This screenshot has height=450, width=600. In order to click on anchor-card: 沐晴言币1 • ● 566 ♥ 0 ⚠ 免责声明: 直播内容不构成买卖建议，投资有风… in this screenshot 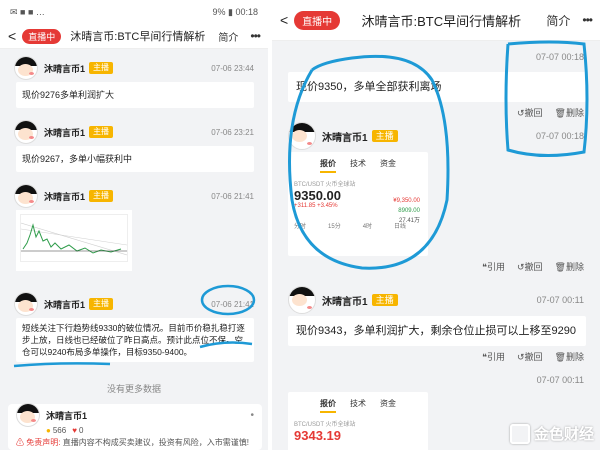, I will do `click(135, 426)`.